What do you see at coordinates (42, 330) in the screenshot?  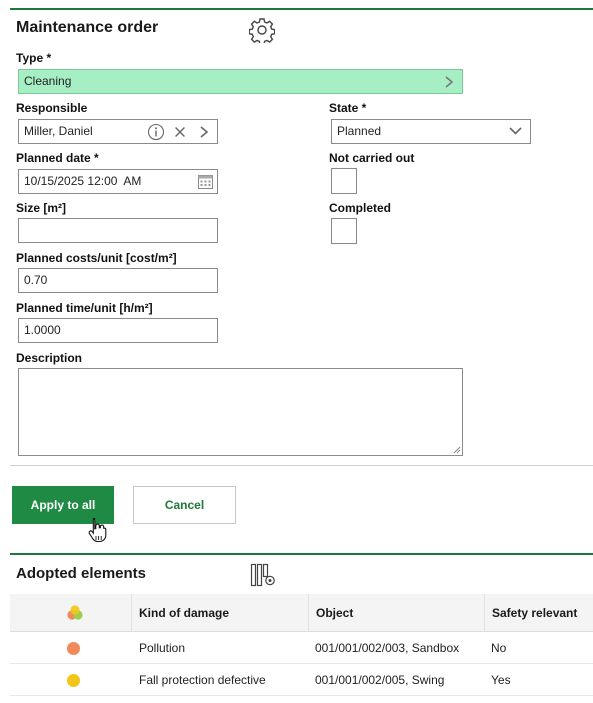 I see `planned-time-value: 1.0000` at bounding box center [42, 330].